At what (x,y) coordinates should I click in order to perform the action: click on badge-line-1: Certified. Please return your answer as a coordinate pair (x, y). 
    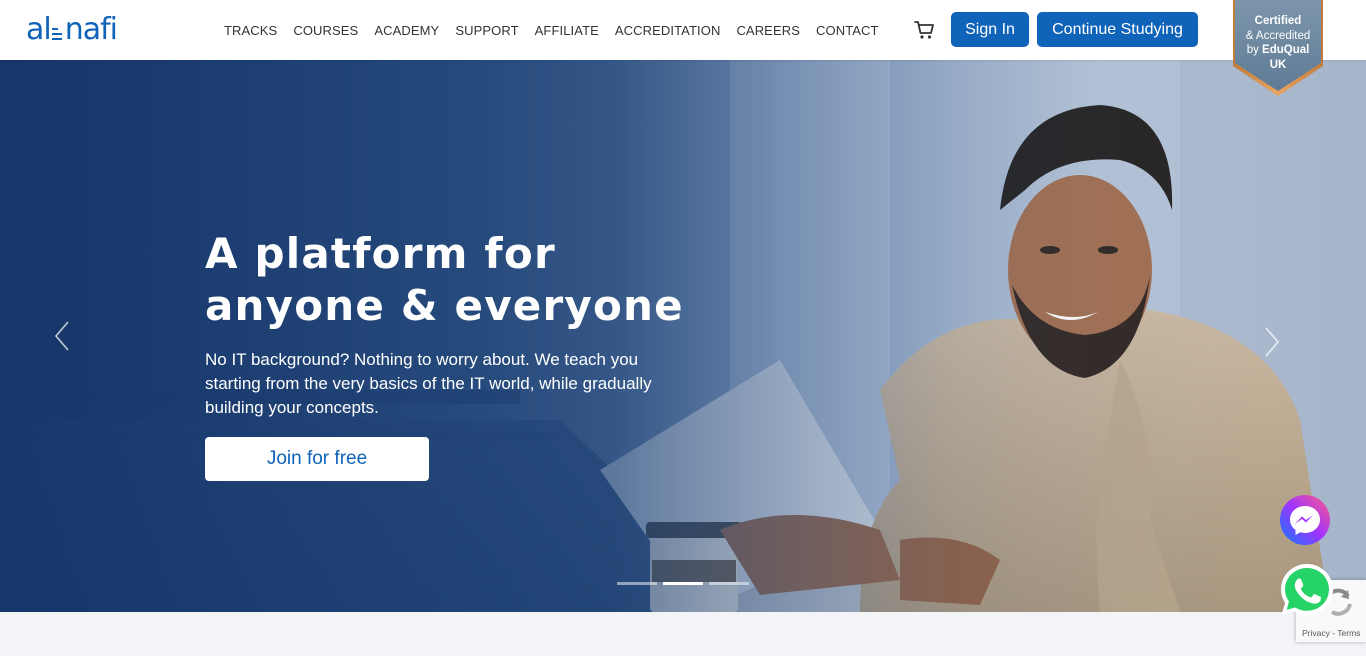
    Looking at the image, I should click on (1278, 21).